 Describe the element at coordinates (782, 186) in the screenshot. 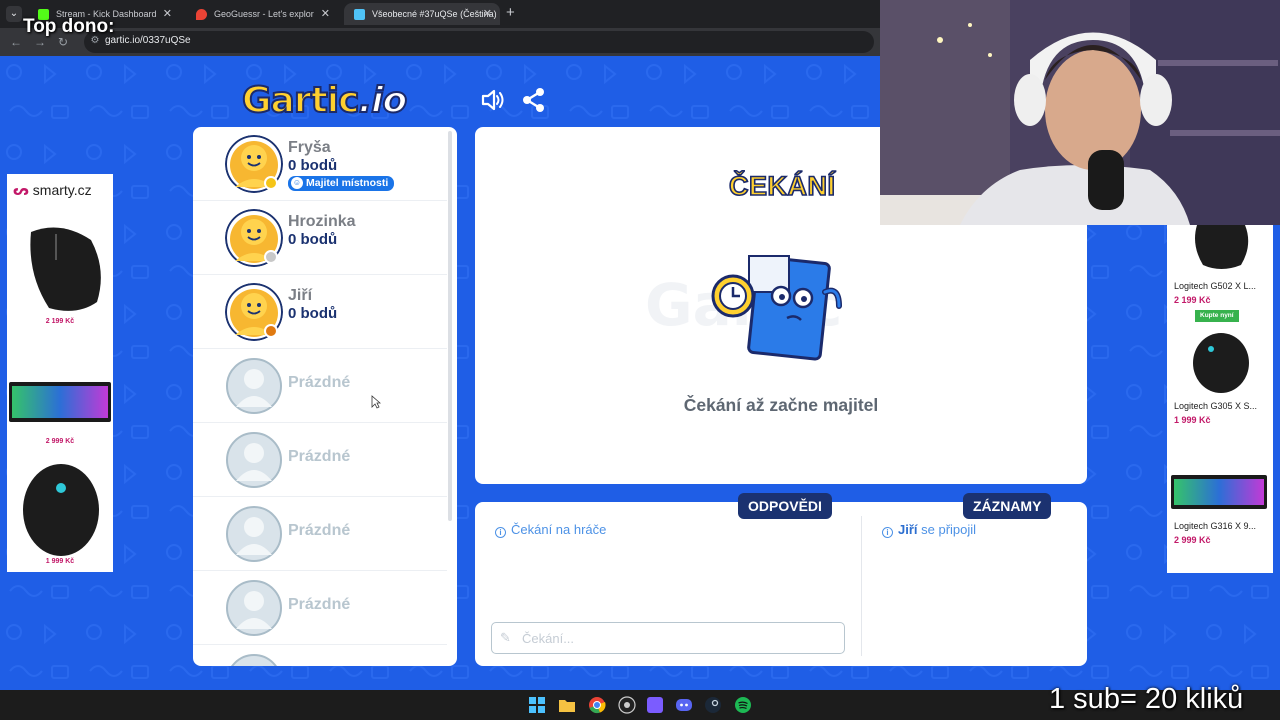

I see `waiting-title: ČEKÁNÍ` at that location.